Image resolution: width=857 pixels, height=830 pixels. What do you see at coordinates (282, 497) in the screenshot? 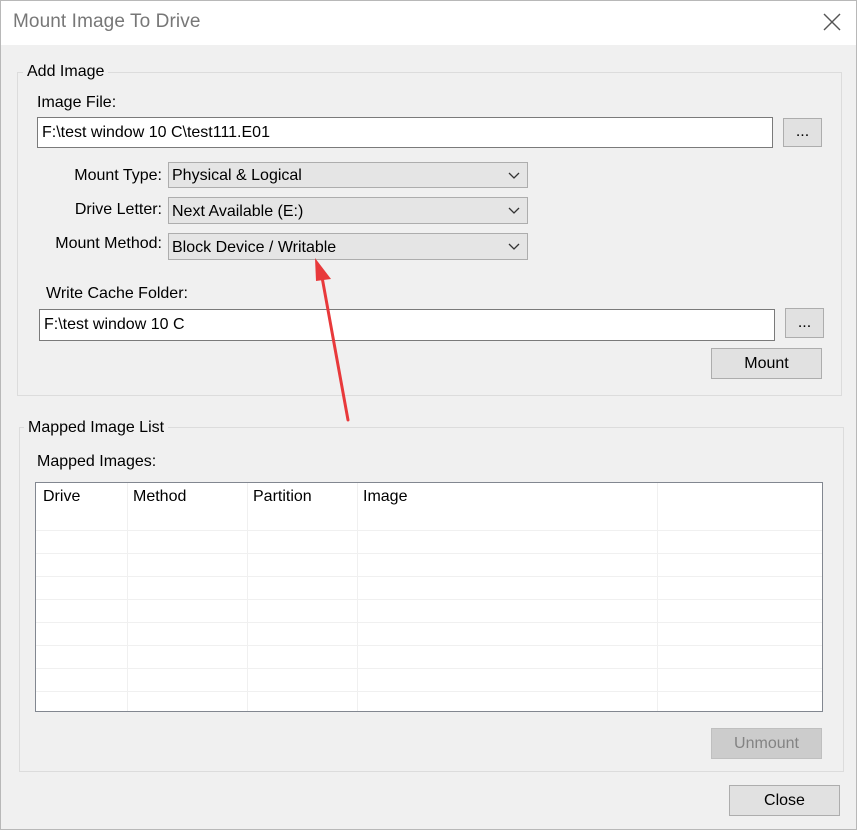
I see `column-header-partition: Partition` at bounding box center [282, 497].